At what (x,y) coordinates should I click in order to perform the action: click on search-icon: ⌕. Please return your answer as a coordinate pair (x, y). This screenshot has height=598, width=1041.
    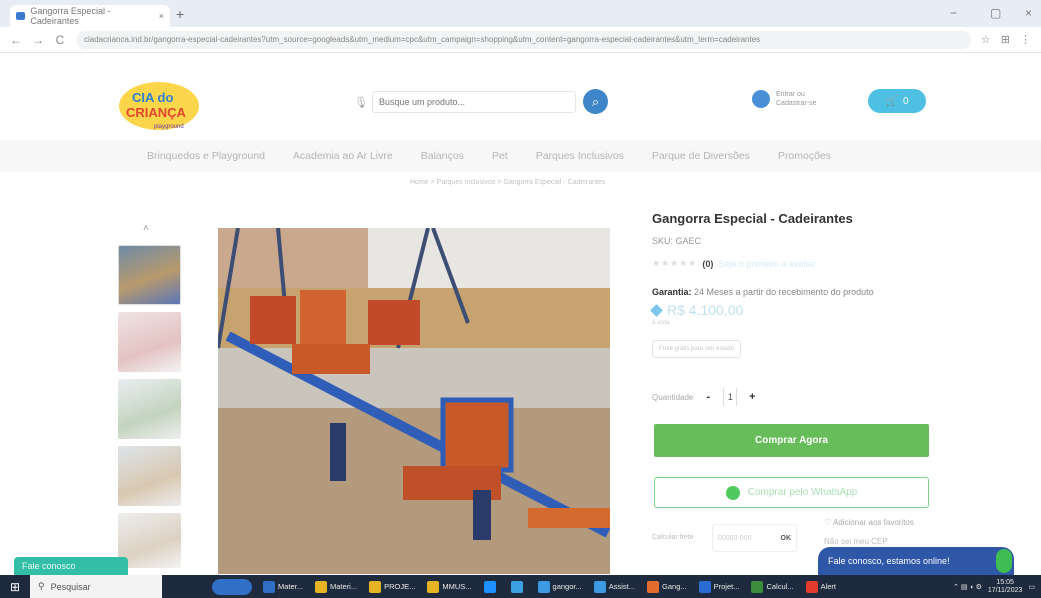
    Looking at the image, I should click on (595, 101).